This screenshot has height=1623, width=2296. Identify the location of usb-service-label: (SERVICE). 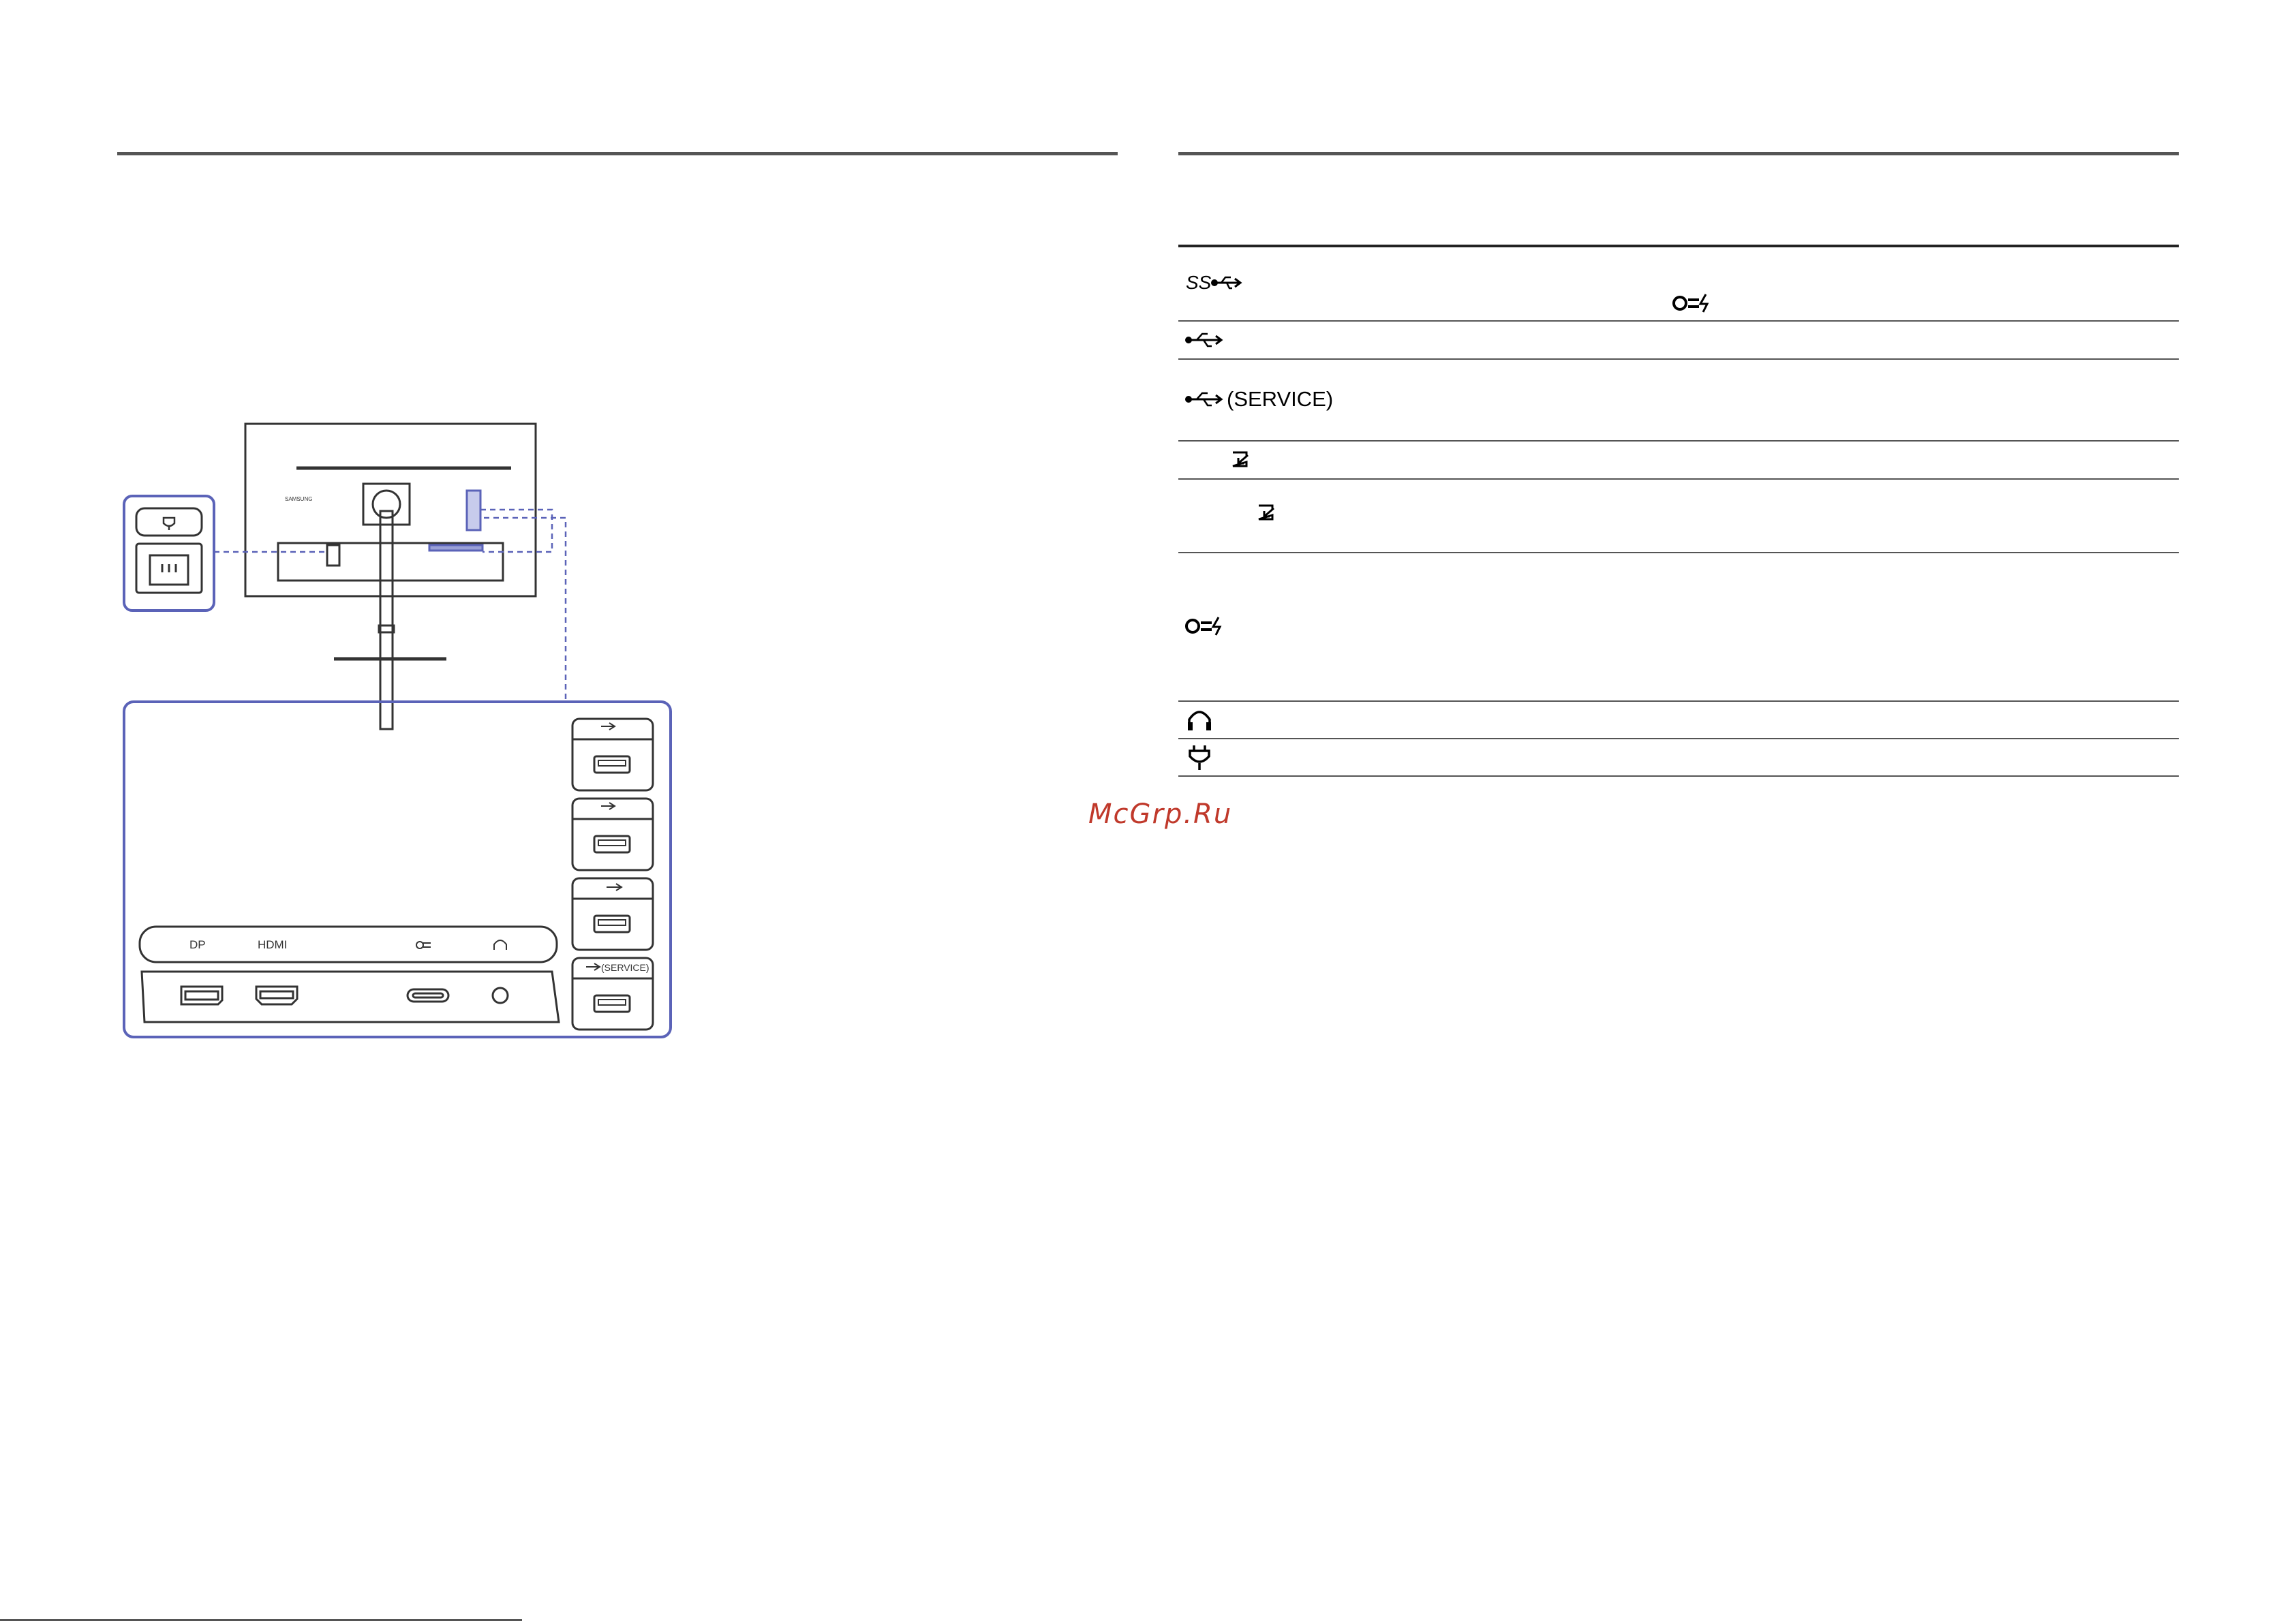
(625, 967).